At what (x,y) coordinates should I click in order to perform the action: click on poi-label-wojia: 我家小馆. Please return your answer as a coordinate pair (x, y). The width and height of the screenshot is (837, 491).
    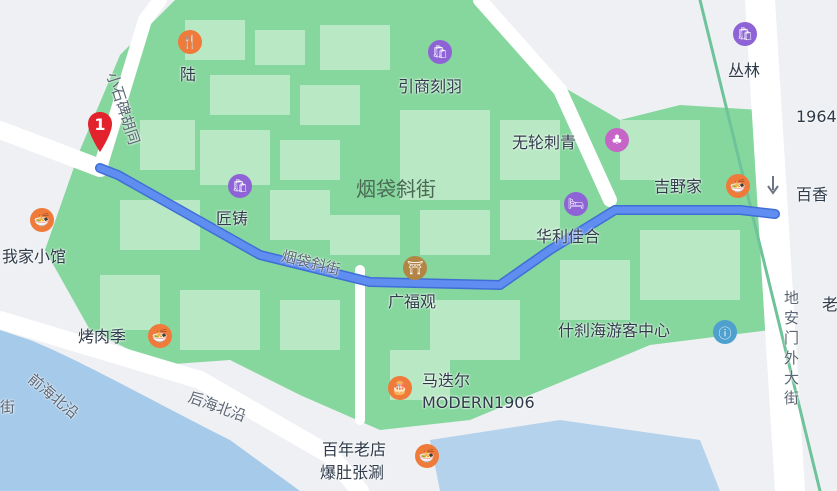
    Looking at the image, I should click on (34, 256).